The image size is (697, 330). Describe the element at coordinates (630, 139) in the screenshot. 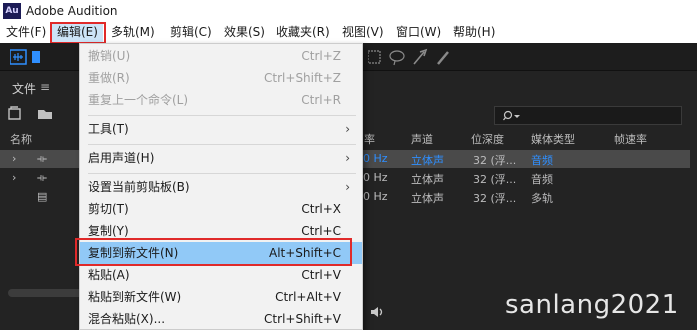

I see `col-header-frame-rate: 帧速率` at that location.